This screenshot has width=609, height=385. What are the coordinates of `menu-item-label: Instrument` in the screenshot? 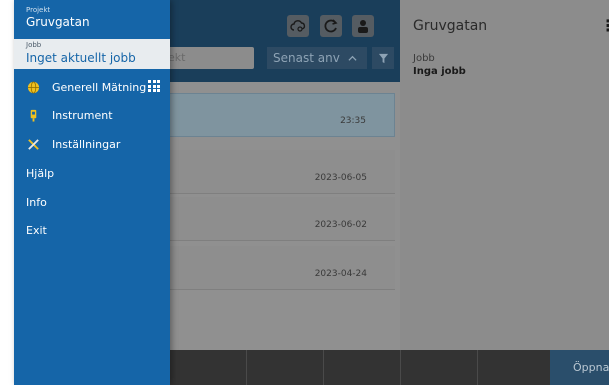 It's located at (82, 115).